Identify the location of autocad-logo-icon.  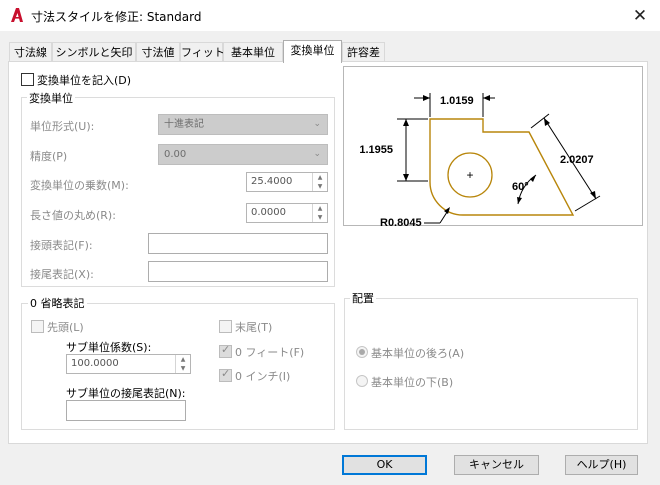
(17, 15).